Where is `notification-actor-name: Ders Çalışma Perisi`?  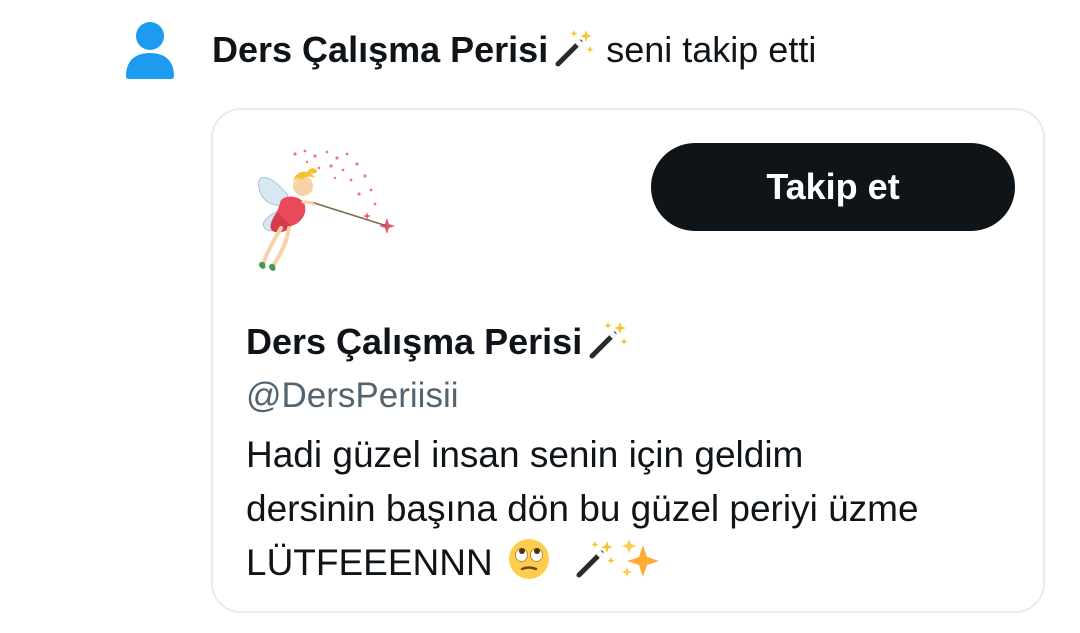 notification-actor-name: Ders Çalışma Perisi is located at coordinates (380, 49).